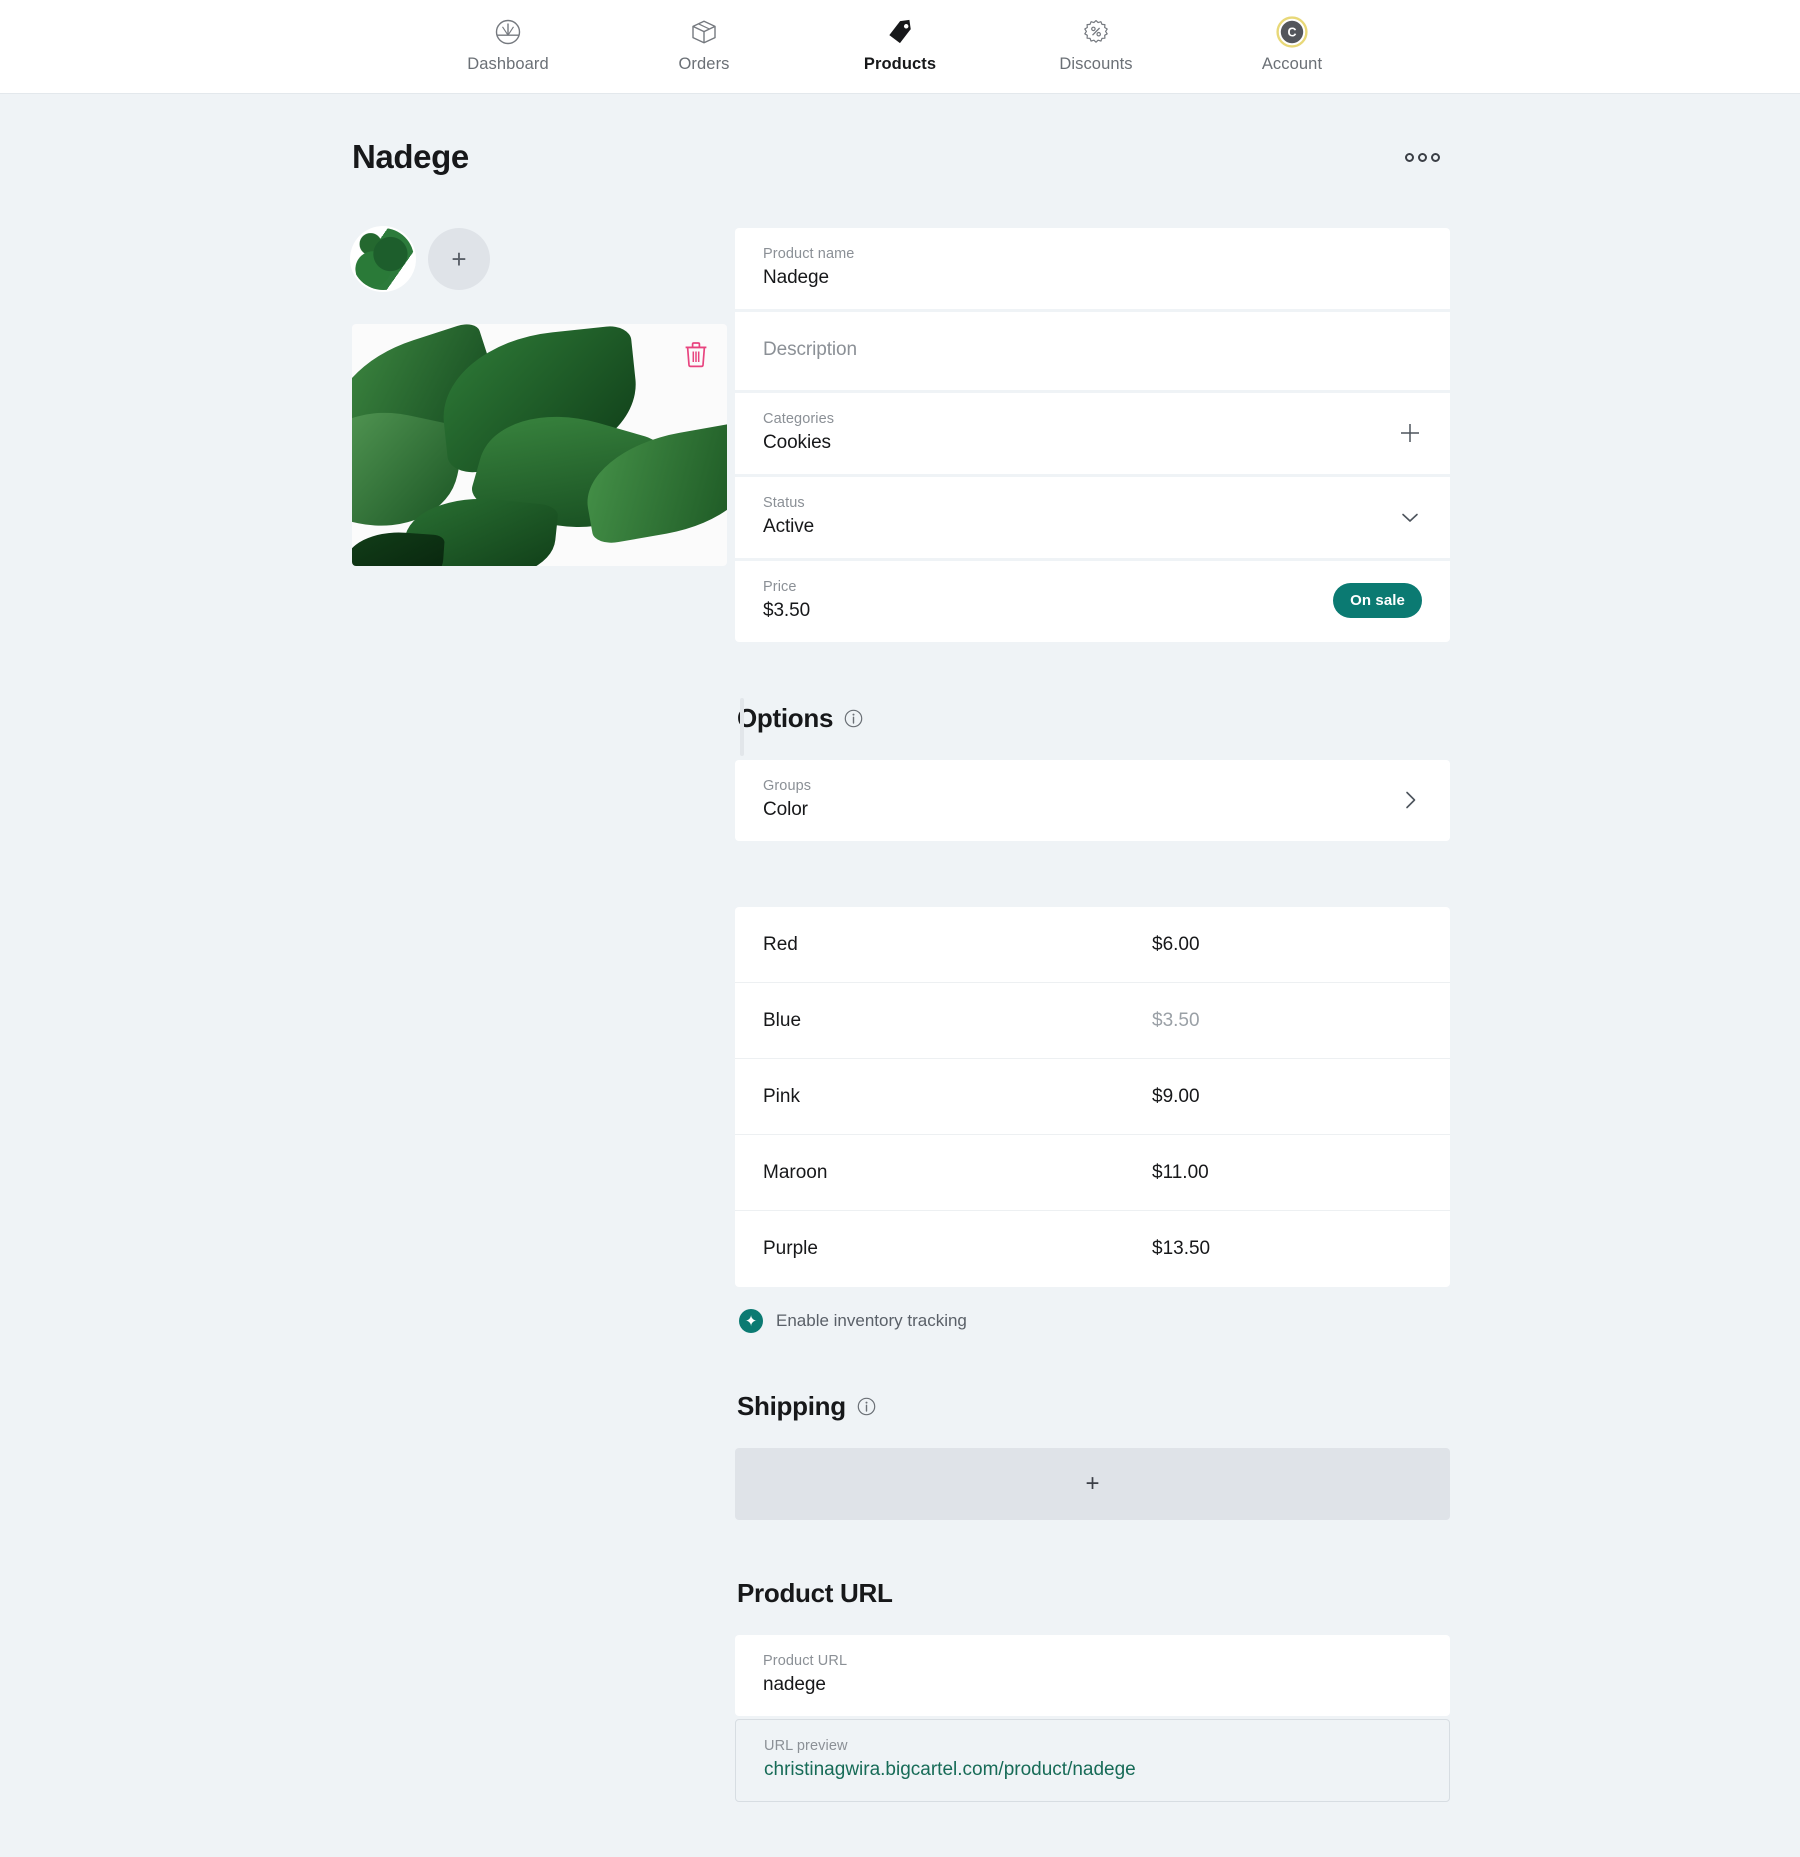 The height and width of the screenshot is (1857, 1800). Describe the element at coordinates (1092, 601) in the screenshot. I see `price-field: Price $3.50 On sale` at that location.